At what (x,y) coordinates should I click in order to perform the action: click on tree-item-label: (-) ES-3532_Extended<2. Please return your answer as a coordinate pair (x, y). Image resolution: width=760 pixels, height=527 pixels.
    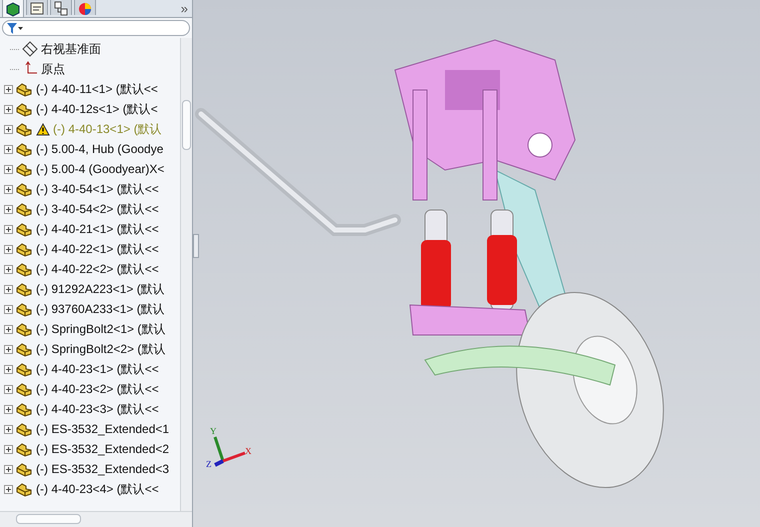
    Looking at the image, I should click on (103, 449).